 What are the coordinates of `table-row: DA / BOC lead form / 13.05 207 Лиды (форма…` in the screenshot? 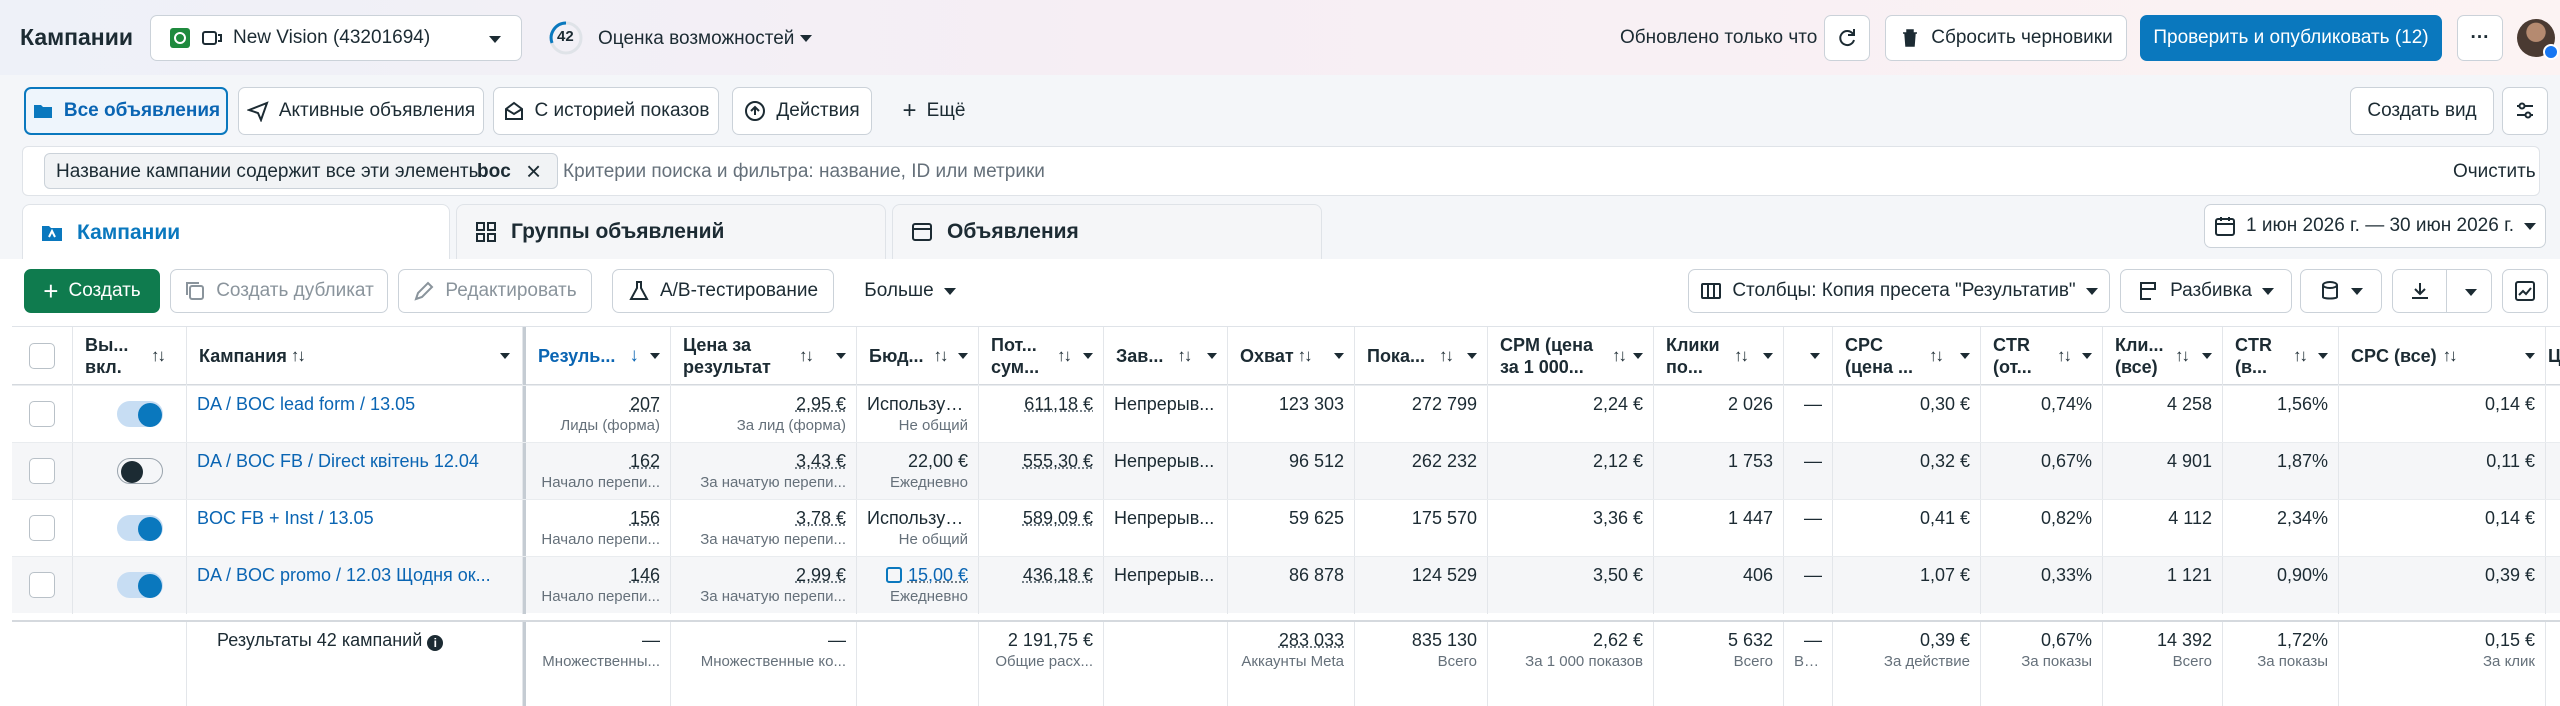 It's located at (1286, 414).